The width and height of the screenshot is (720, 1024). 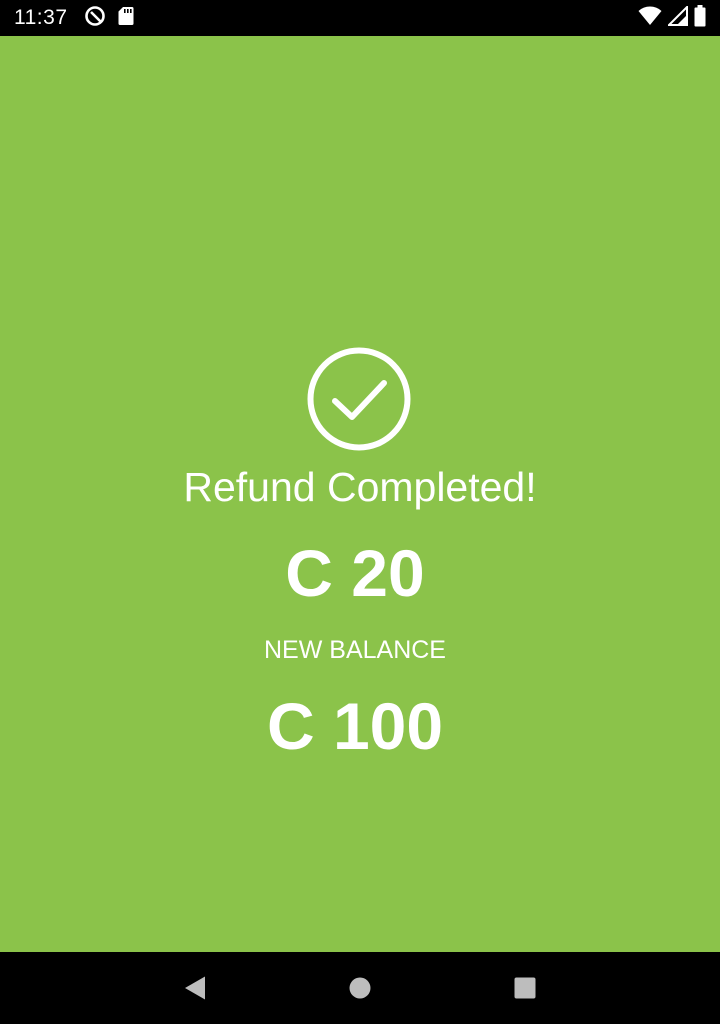 I want to click on status-bar: 11:37, so click(x=360, y=18).